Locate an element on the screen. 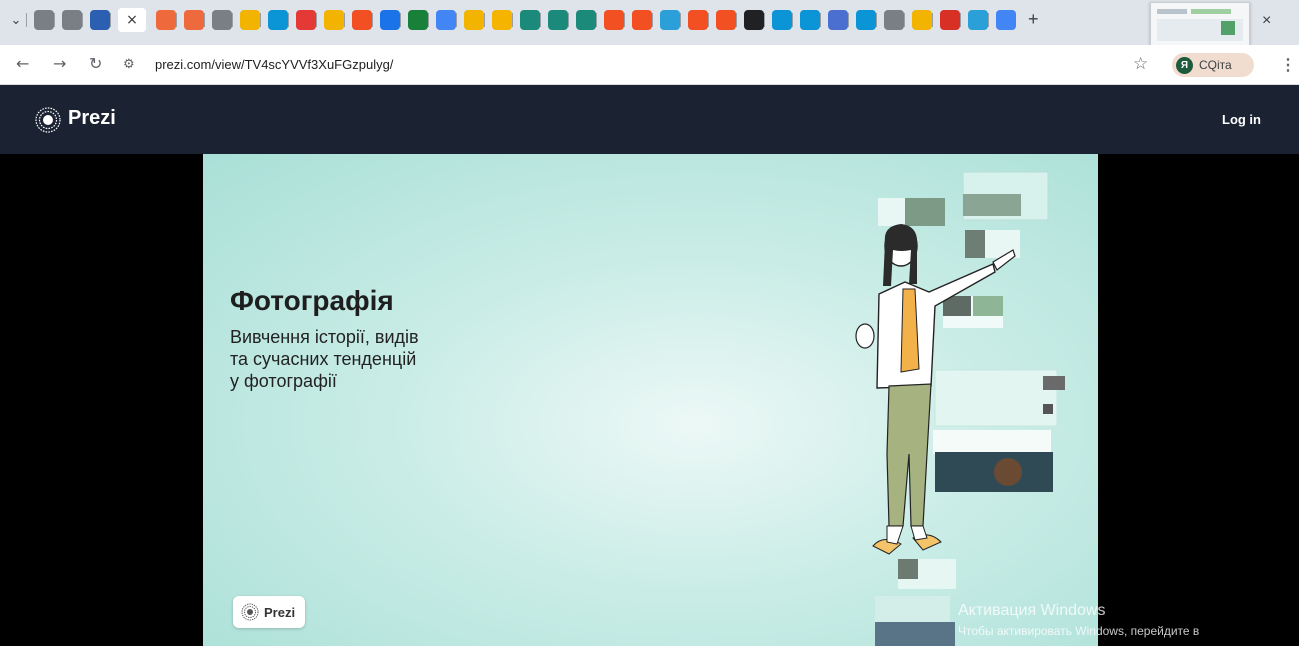 The image size is (1299, 646). tab-db-icon is located at coordinates (838, 20).